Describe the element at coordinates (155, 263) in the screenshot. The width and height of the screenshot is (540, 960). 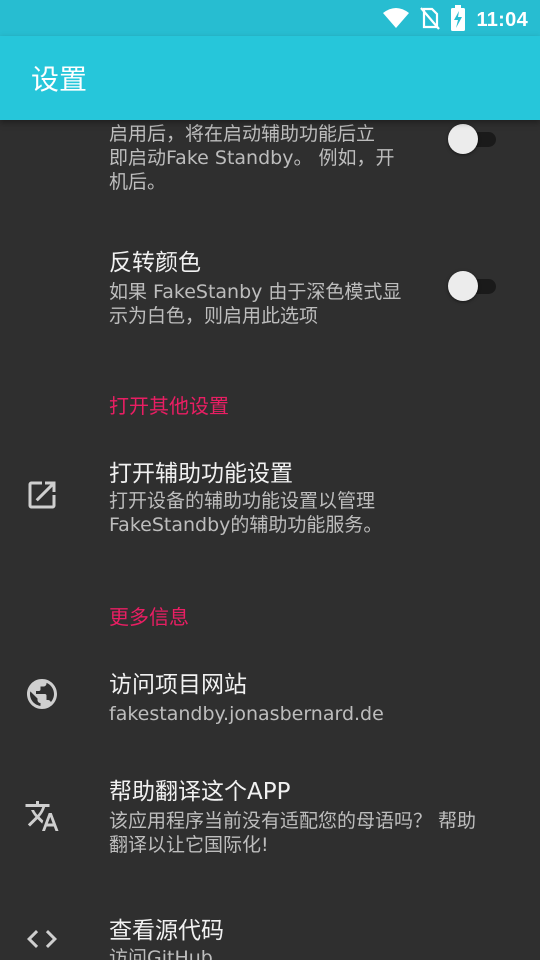
I see `pref-title: 反转颜色` at that location.